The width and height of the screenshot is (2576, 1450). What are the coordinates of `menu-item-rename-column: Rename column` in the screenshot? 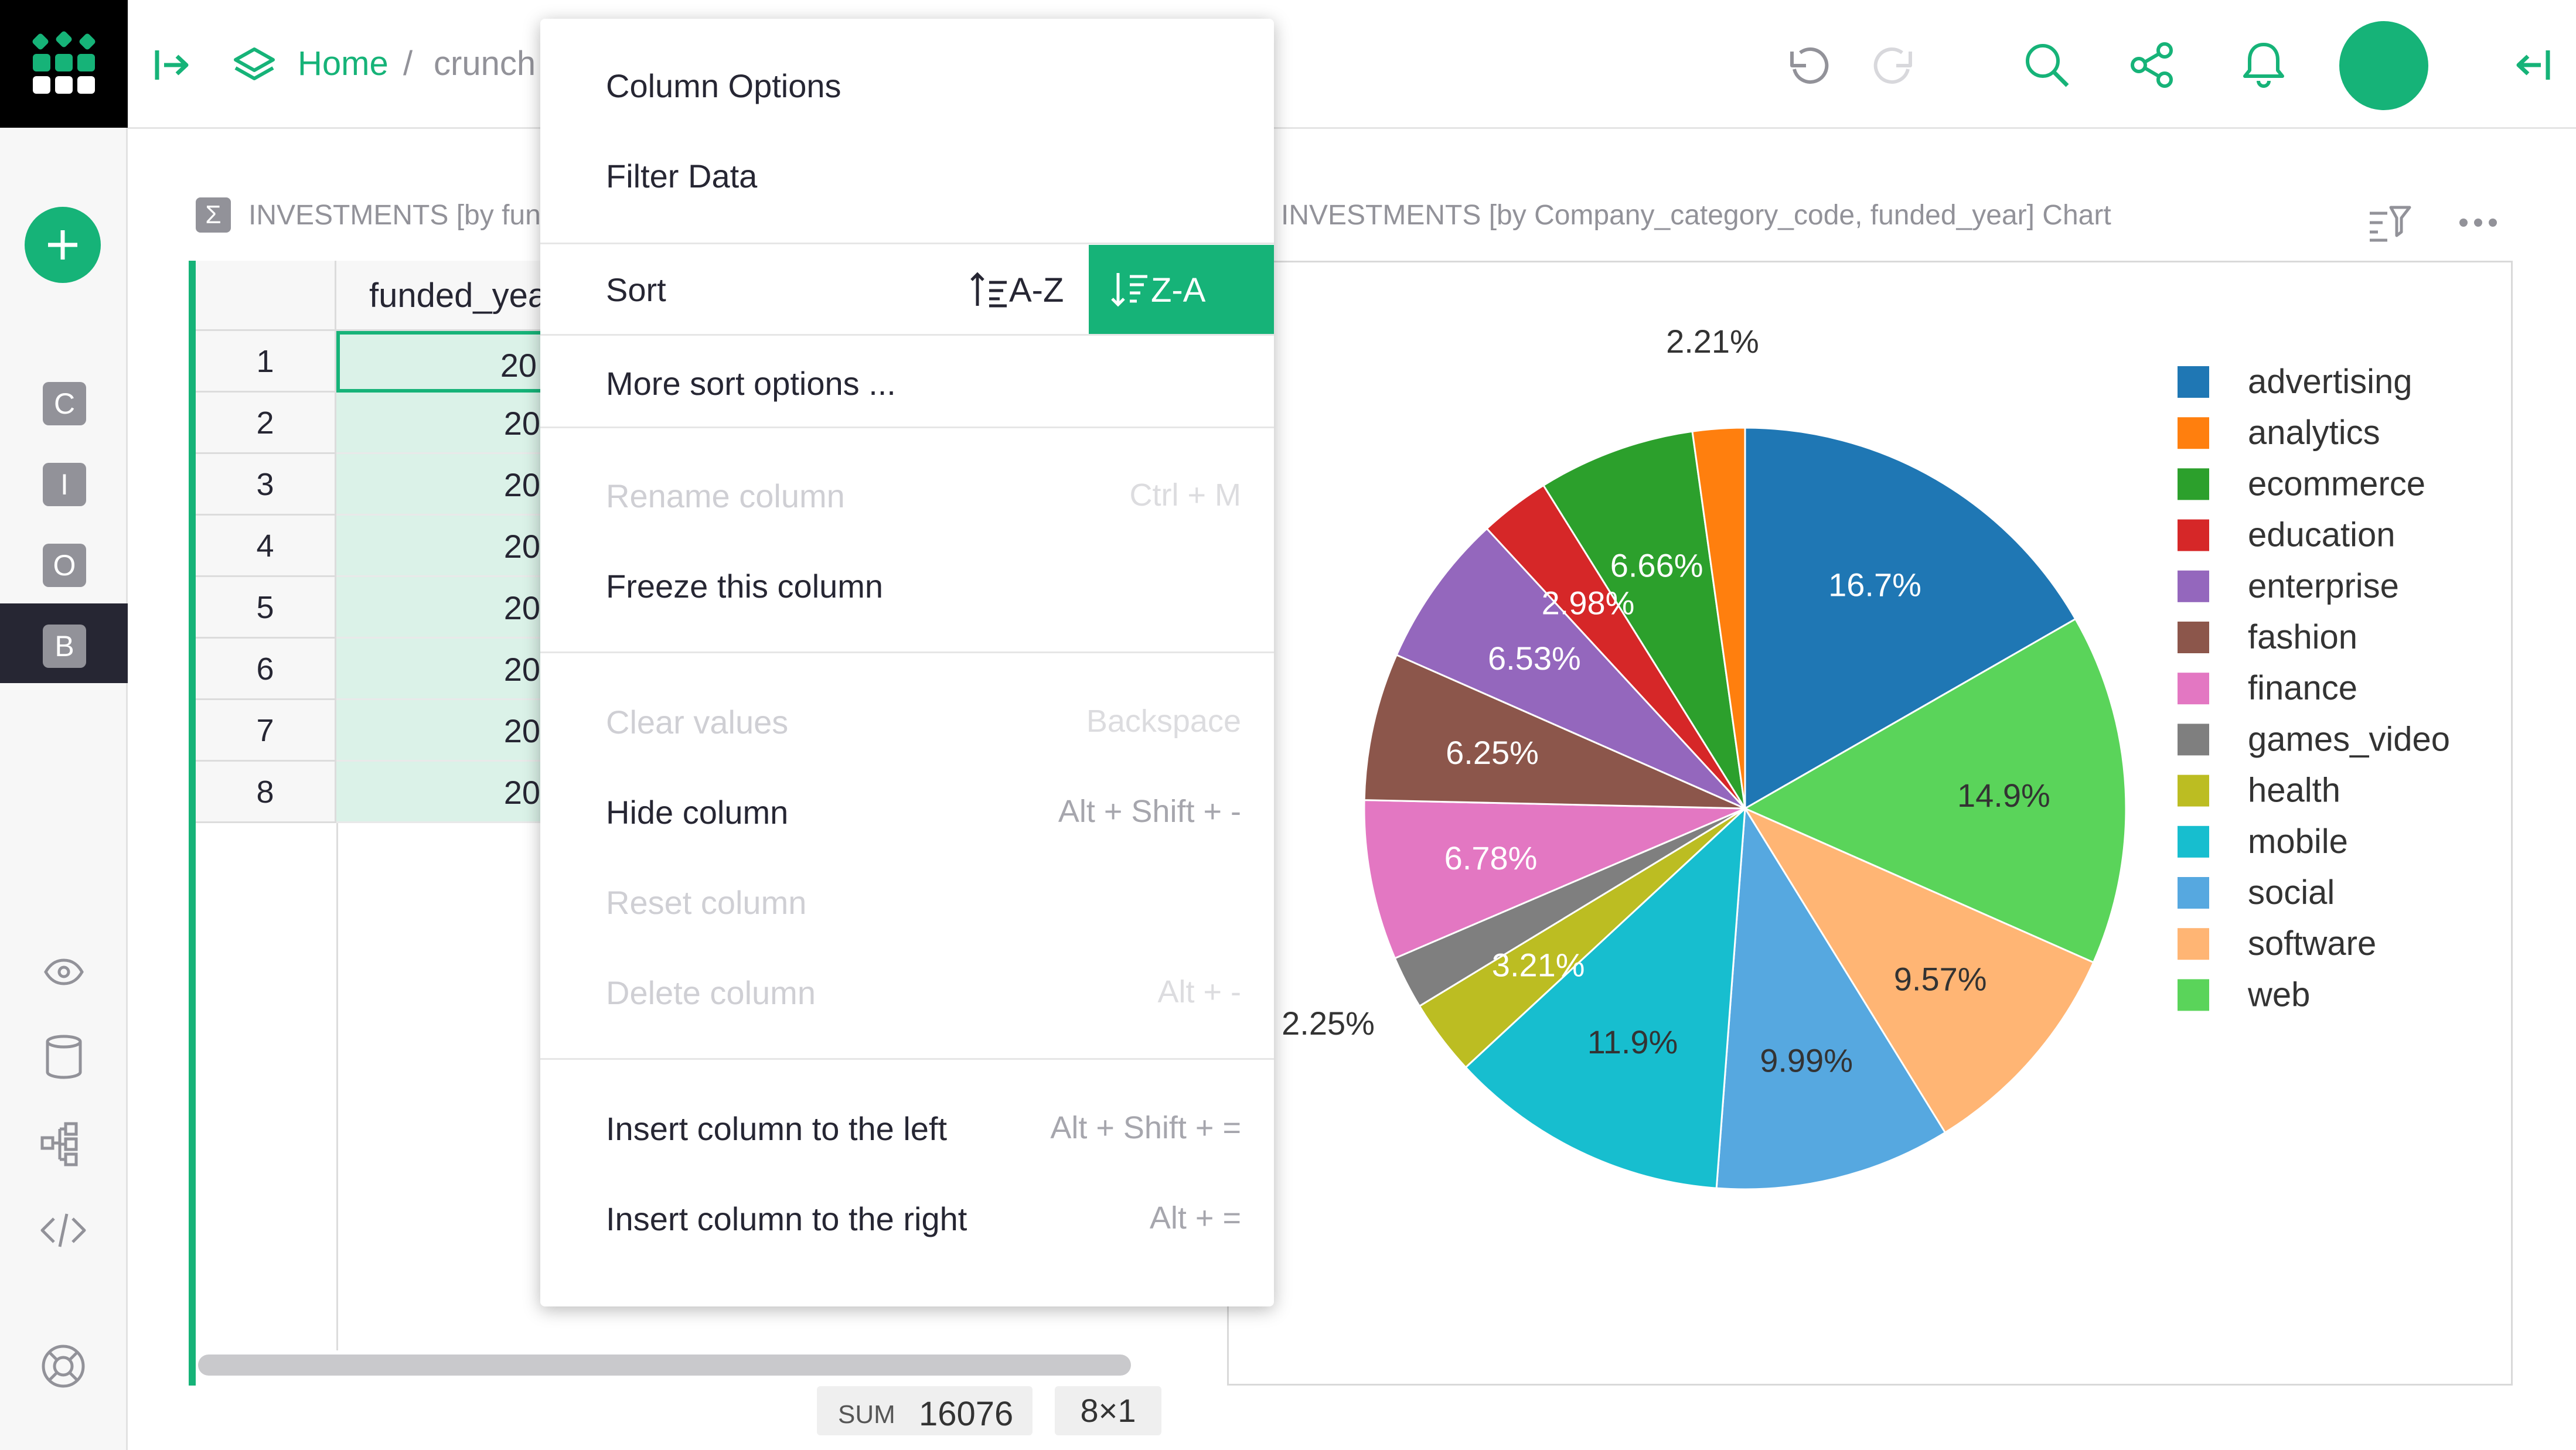 It's located at (725, 495).